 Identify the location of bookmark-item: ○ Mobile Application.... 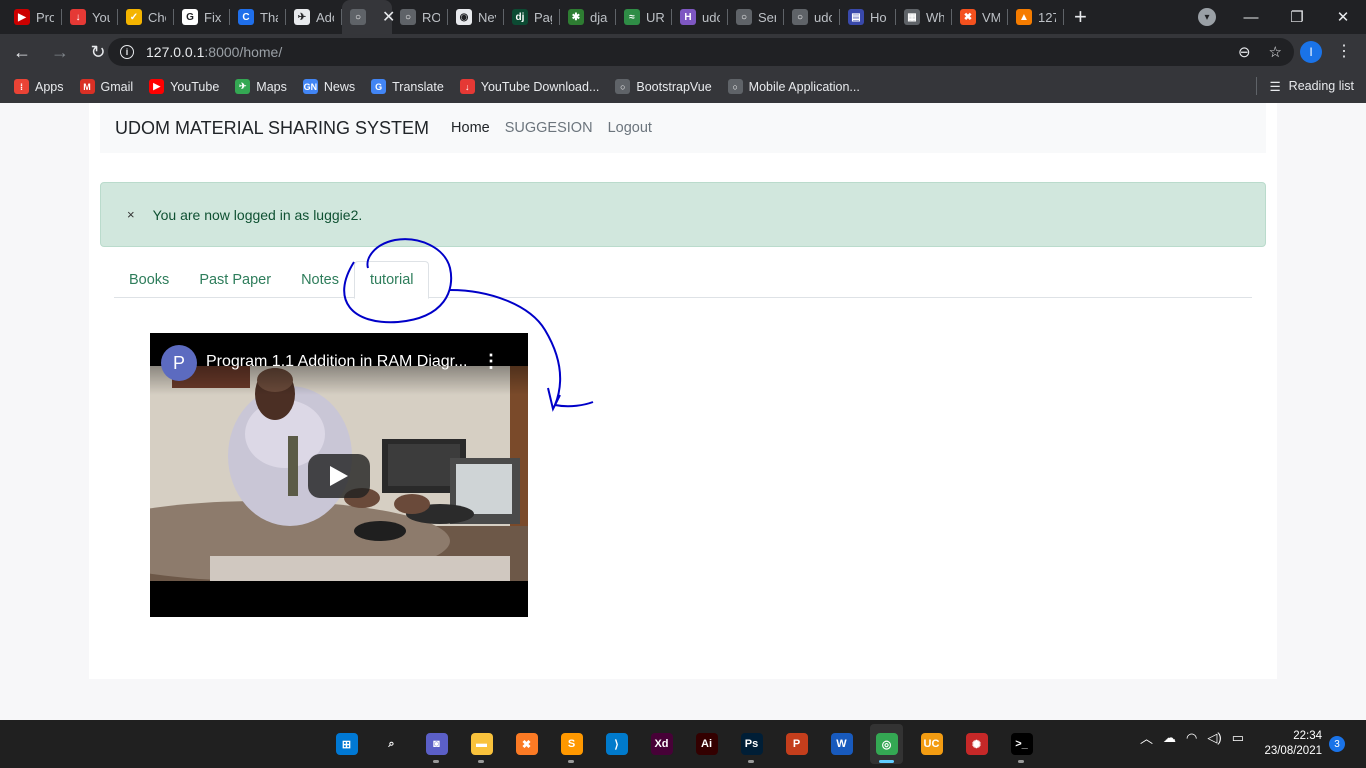
(793, 86).